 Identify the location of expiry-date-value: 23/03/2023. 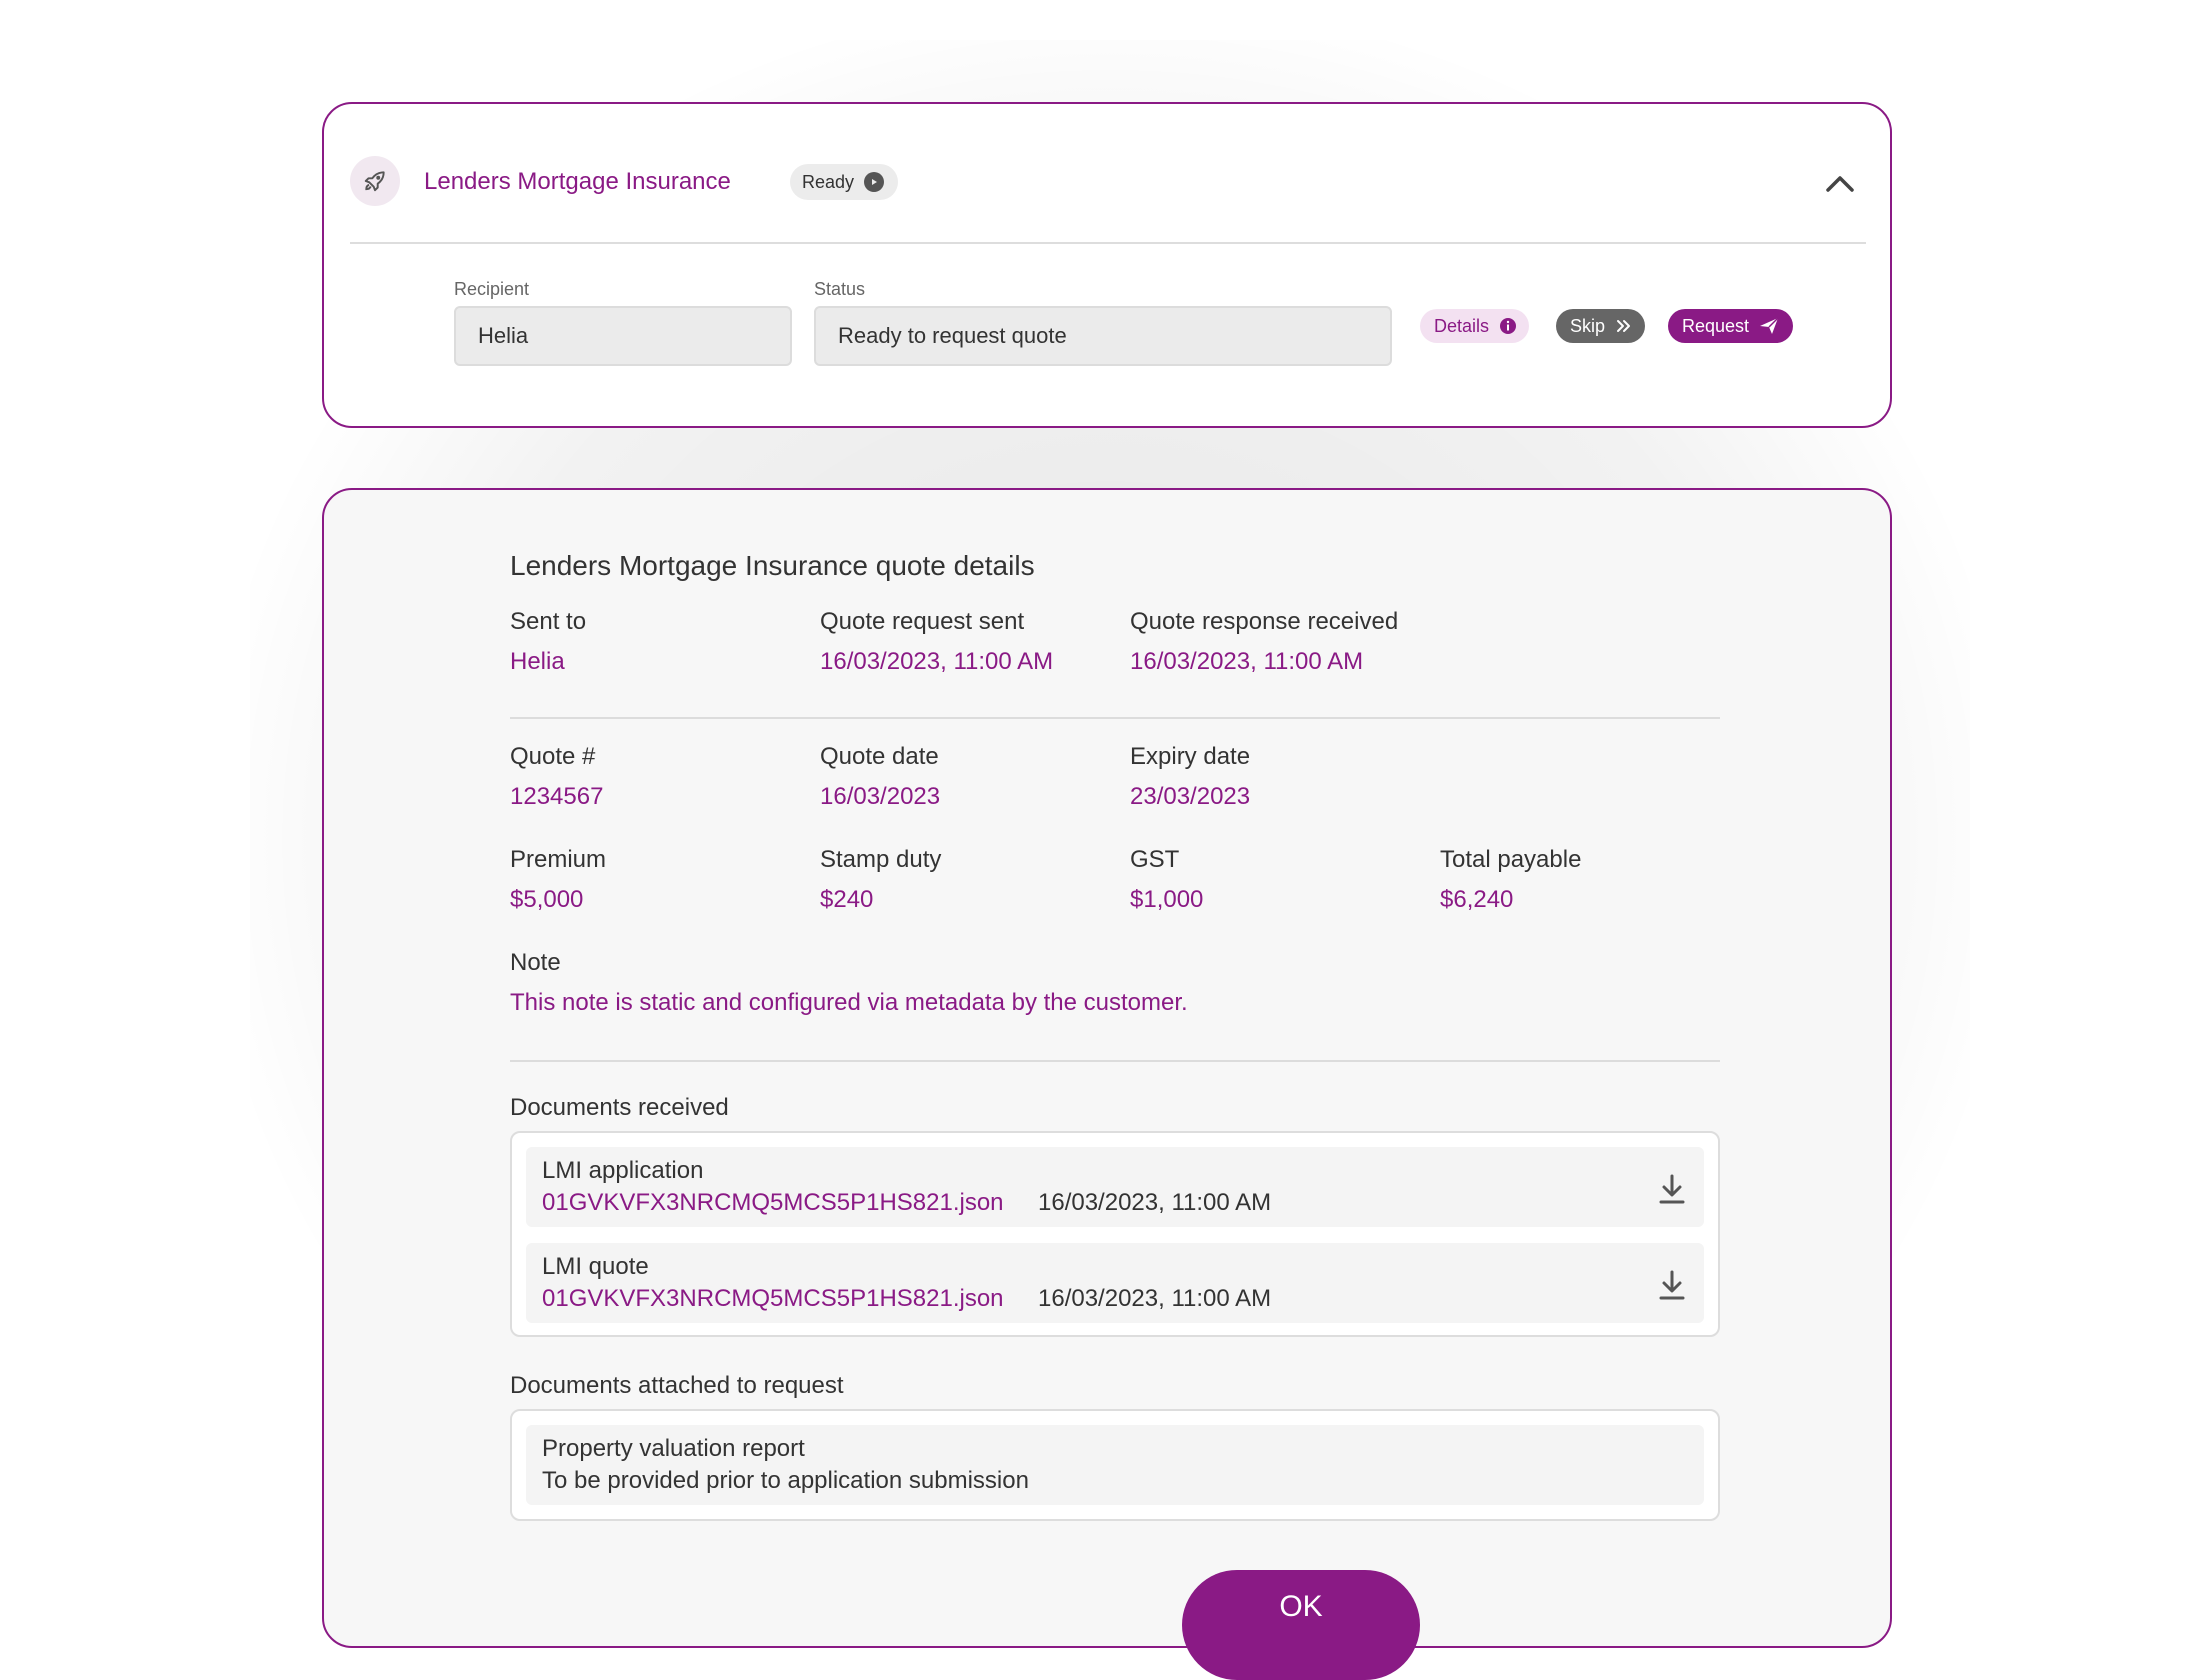
(1190, 796).